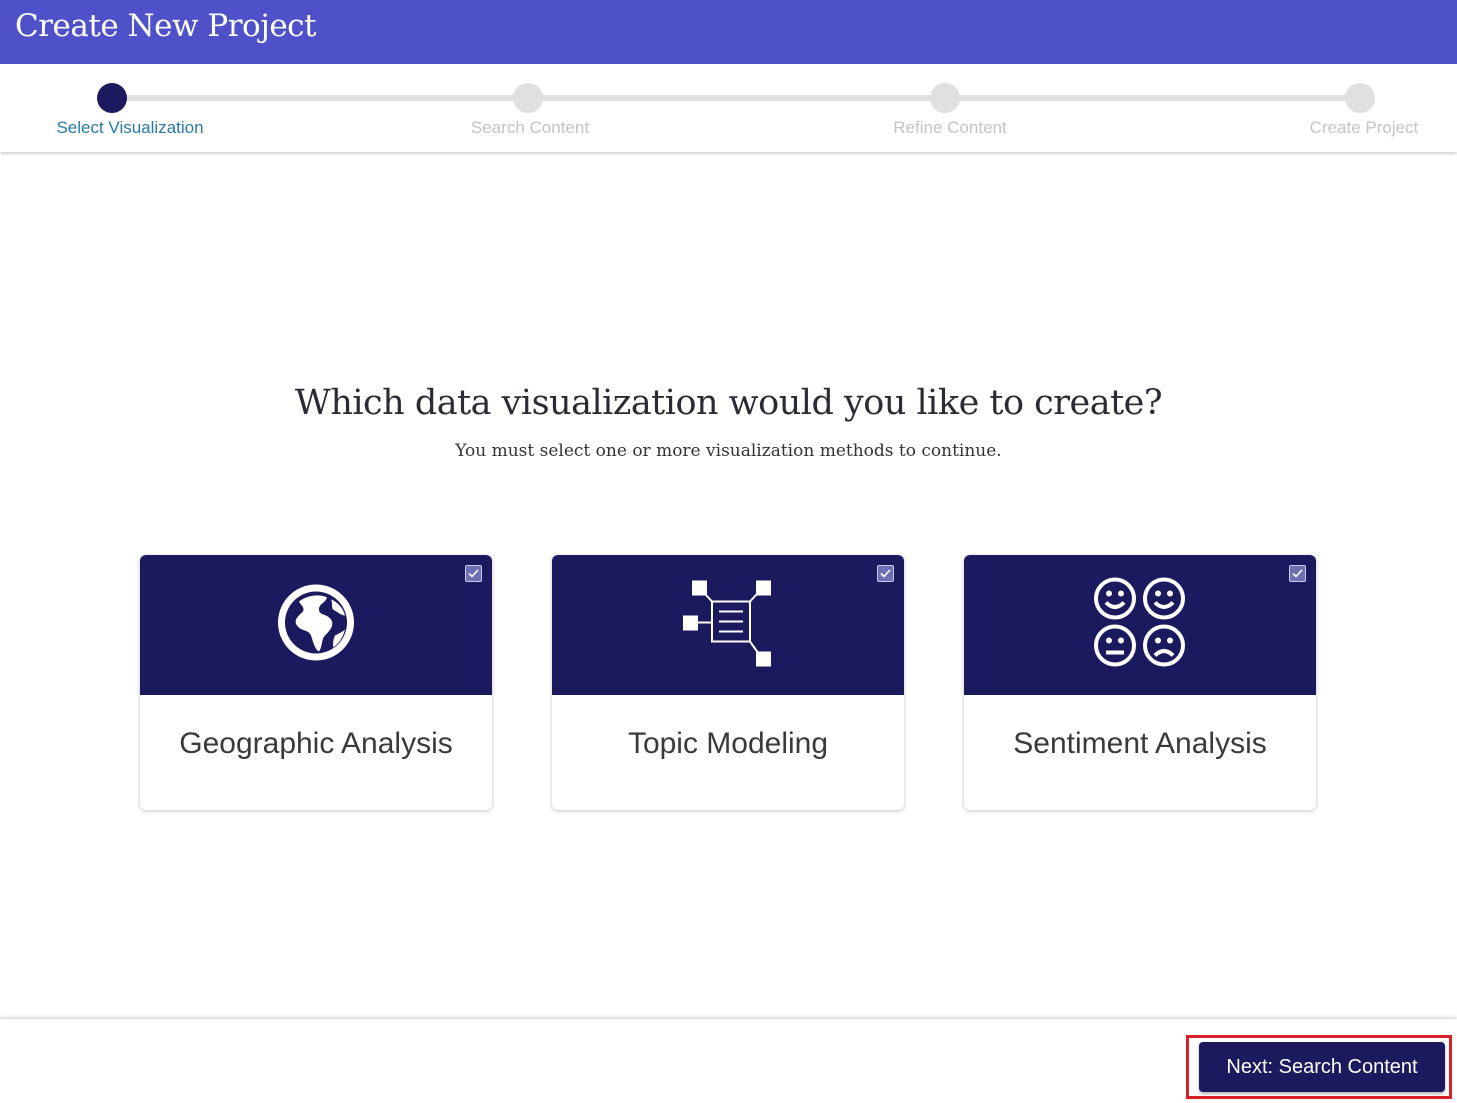 This screenshot has height=1103, width=1457. I want to click on step-dot-search-content, so click(528, 98).